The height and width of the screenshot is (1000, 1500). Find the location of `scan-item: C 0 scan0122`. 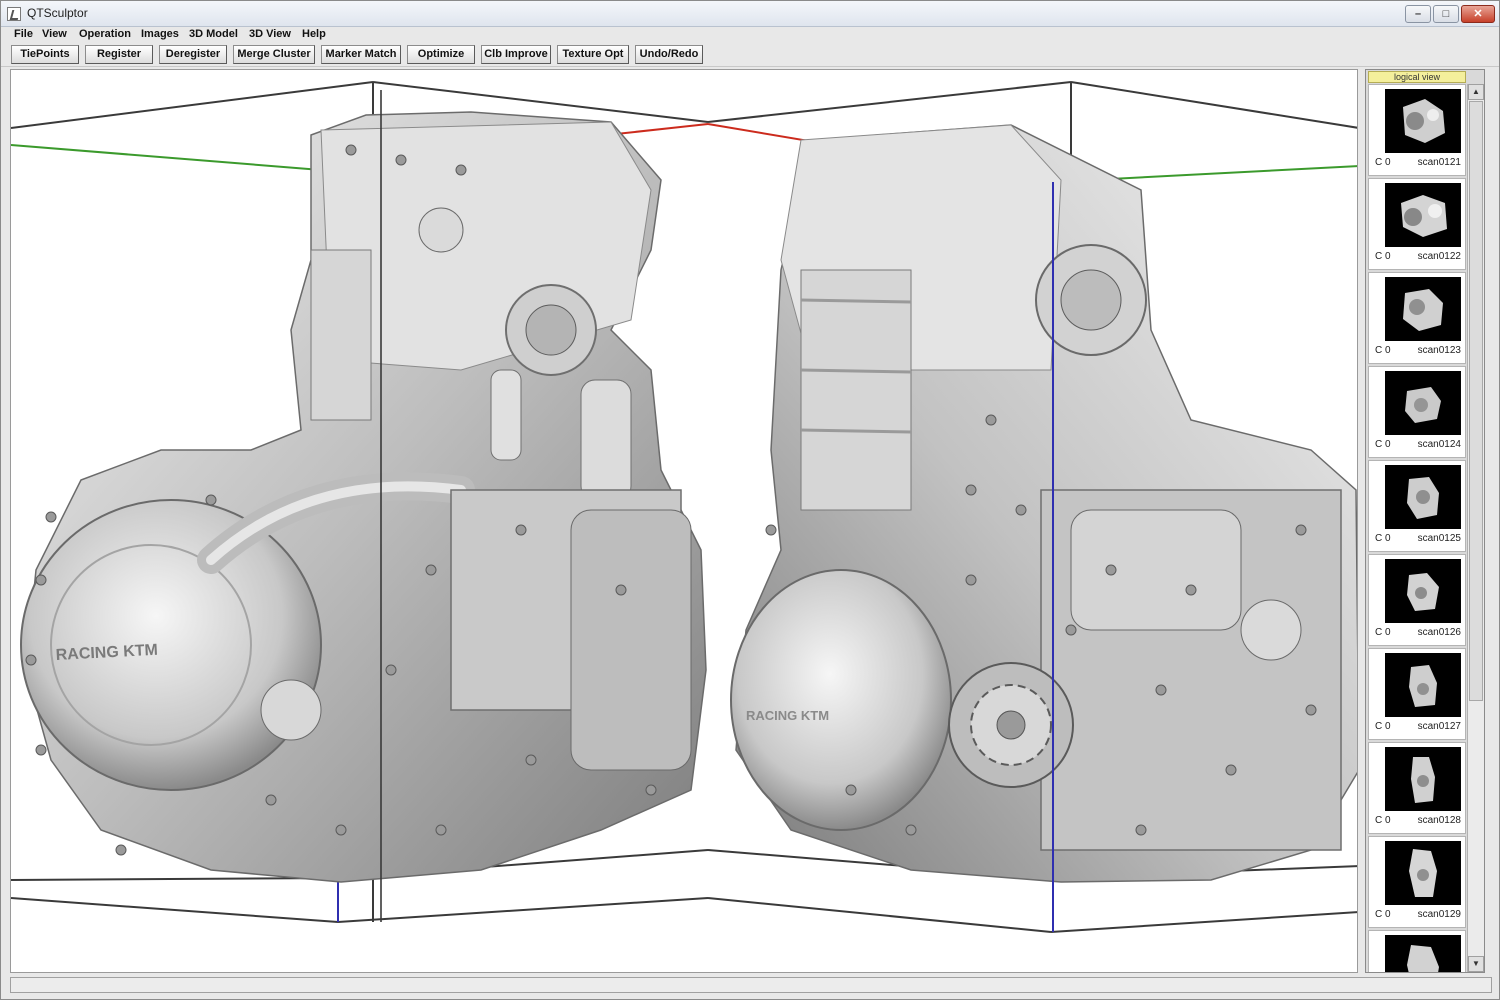

scan-item: C 0 scan0122 is located at coordinates (1417, 224).